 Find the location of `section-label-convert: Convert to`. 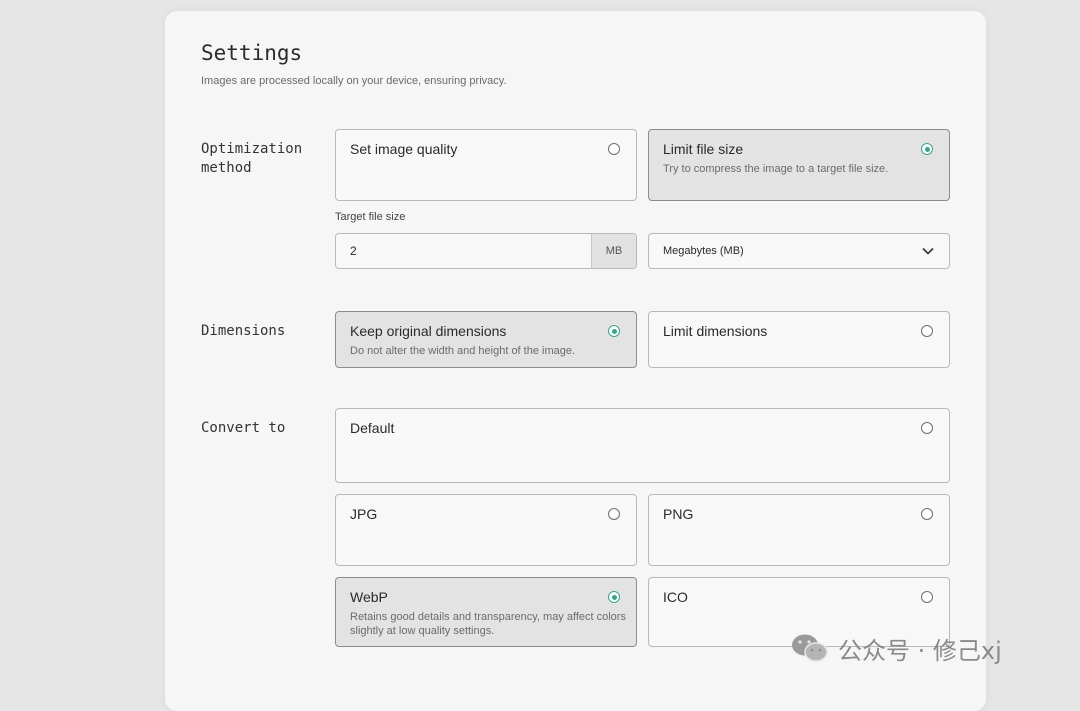

section-label-convert: Convert to is located at coordinates (243, 428).